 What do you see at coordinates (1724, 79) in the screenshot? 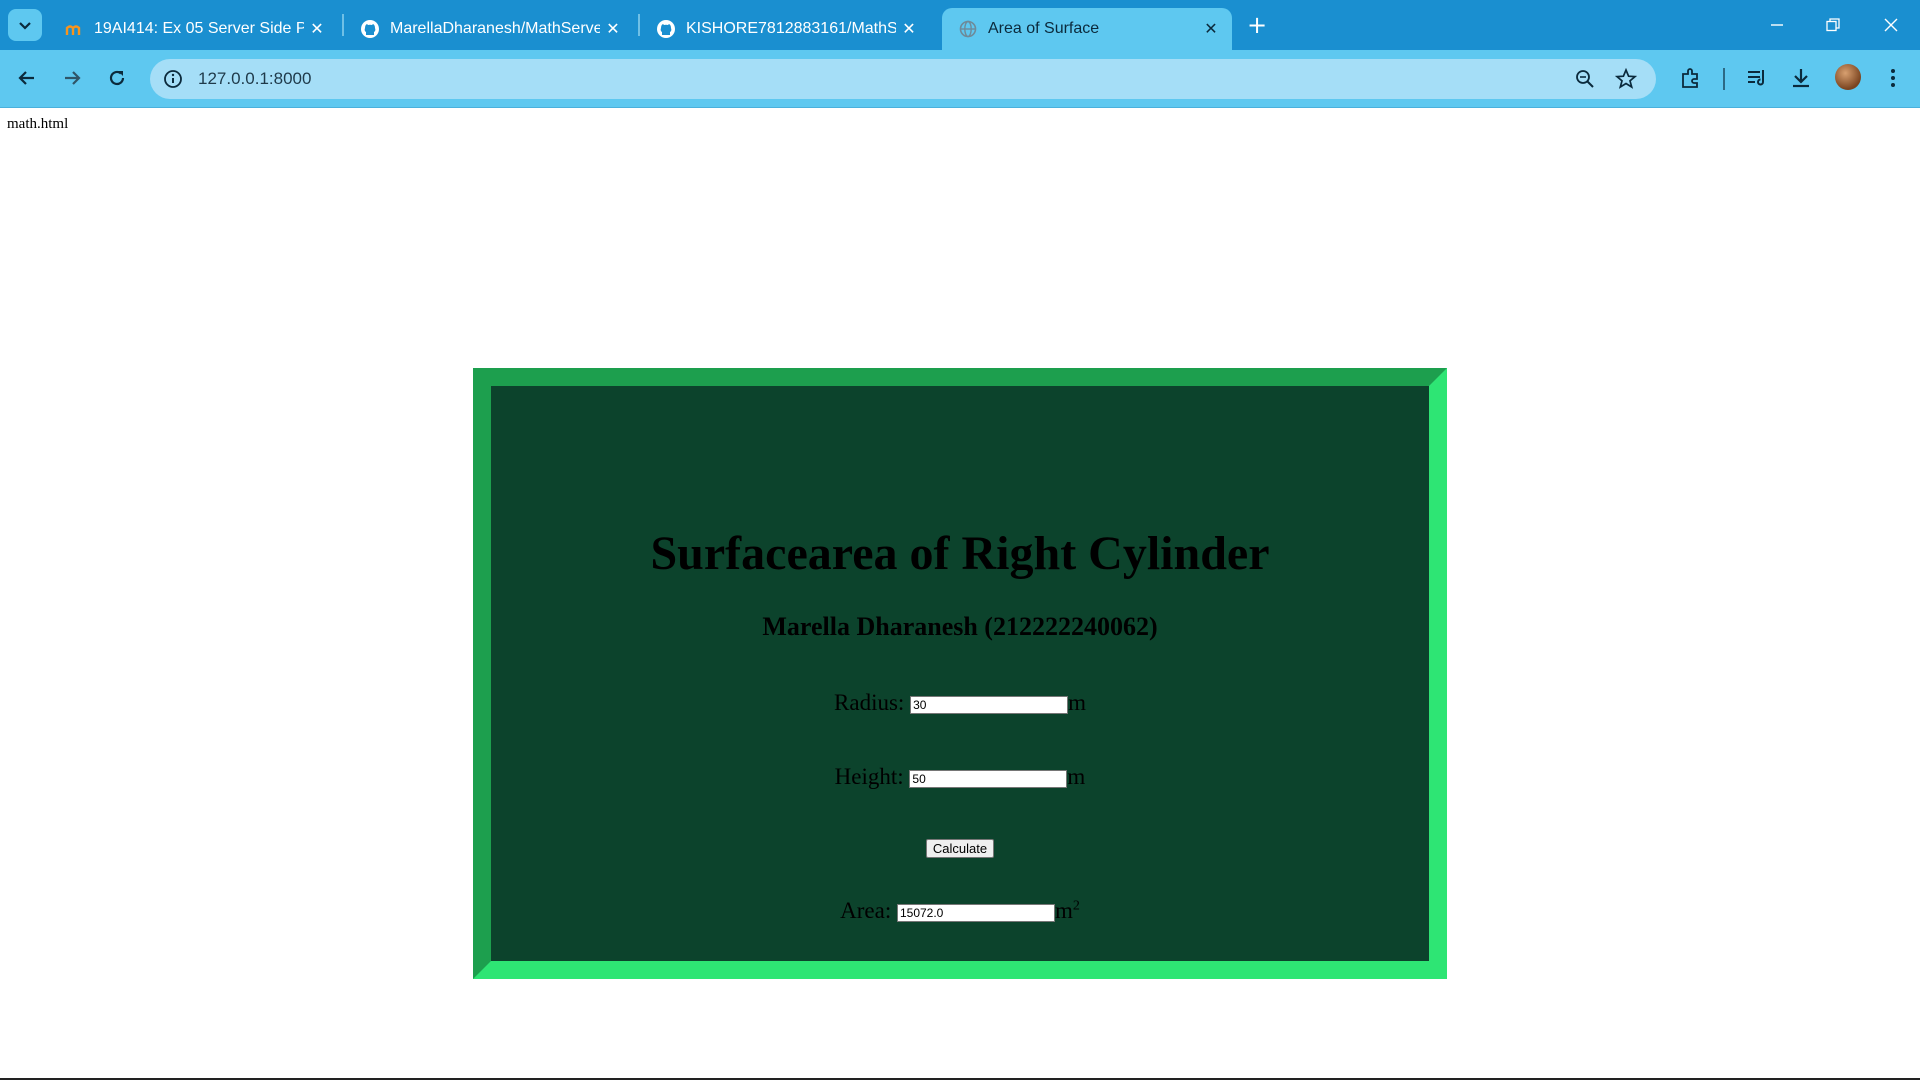
I see `toolbar-divider` at bounding box center [1724, 79].